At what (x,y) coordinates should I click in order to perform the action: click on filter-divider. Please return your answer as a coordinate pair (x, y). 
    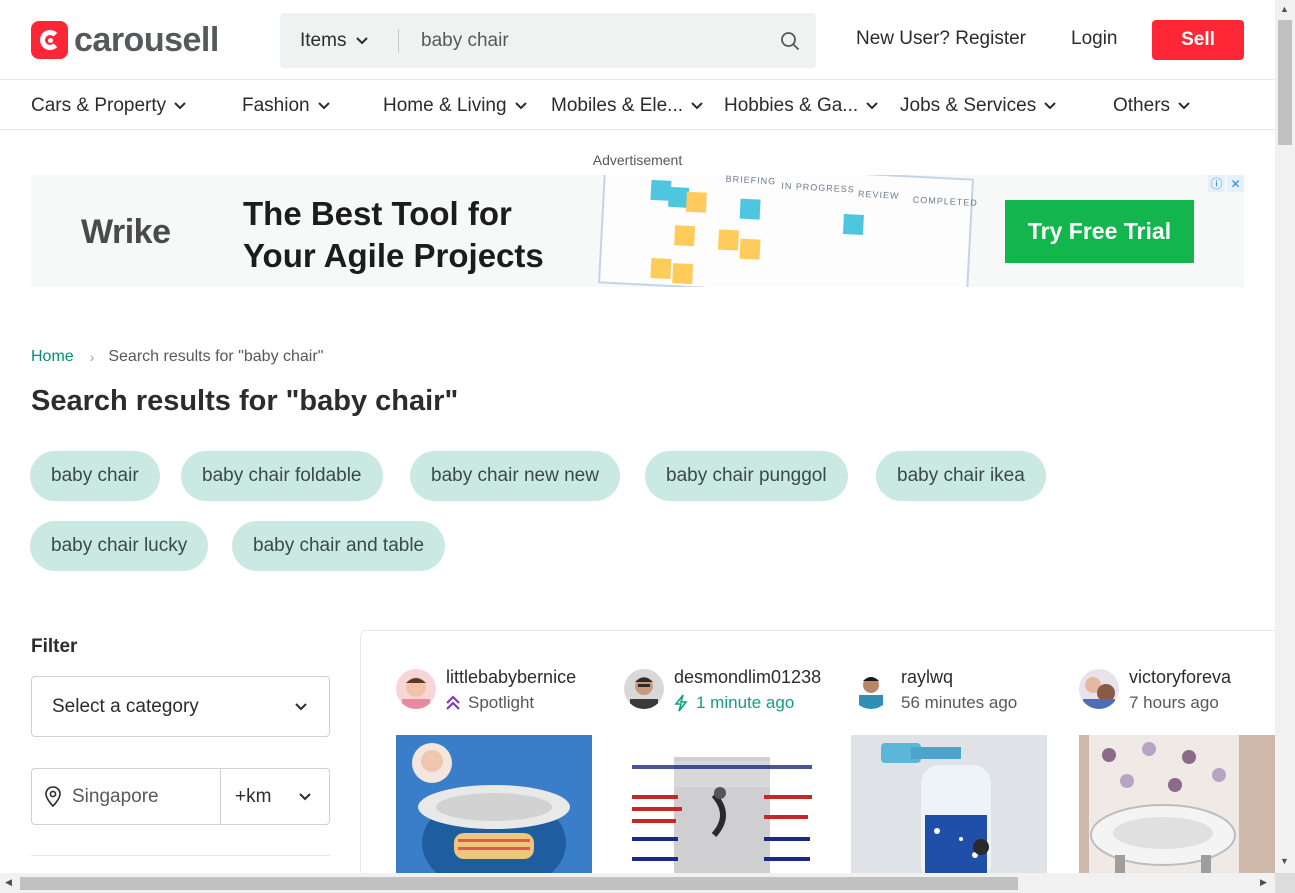
    Looking at the image, I should click on (180, 855).